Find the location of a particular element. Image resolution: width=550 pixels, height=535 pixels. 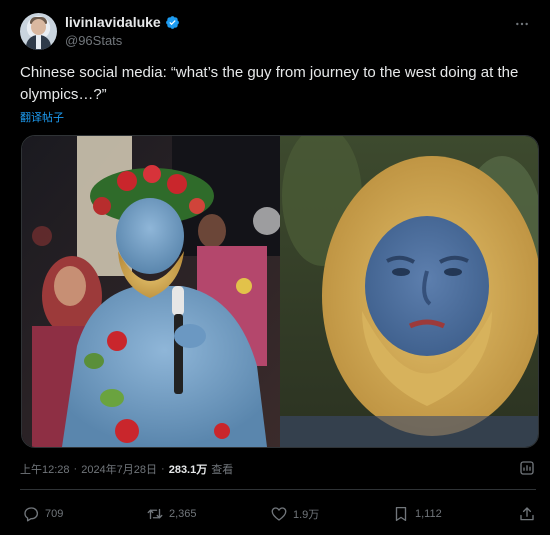

author-name-row: livinlavidaluke is located at coordinates (122, 22).